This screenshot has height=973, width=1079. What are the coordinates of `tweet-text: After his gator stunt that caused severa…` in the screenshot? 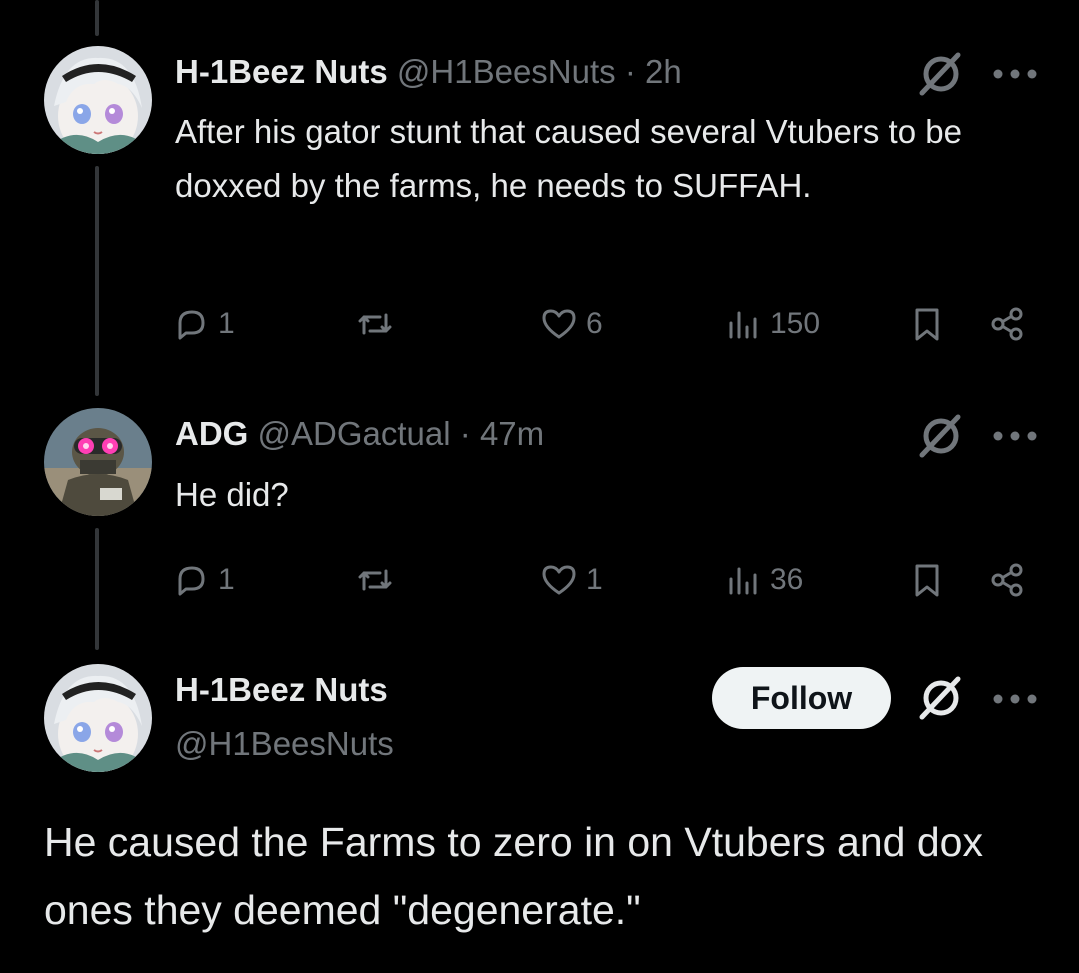 It's located at (568, 158).